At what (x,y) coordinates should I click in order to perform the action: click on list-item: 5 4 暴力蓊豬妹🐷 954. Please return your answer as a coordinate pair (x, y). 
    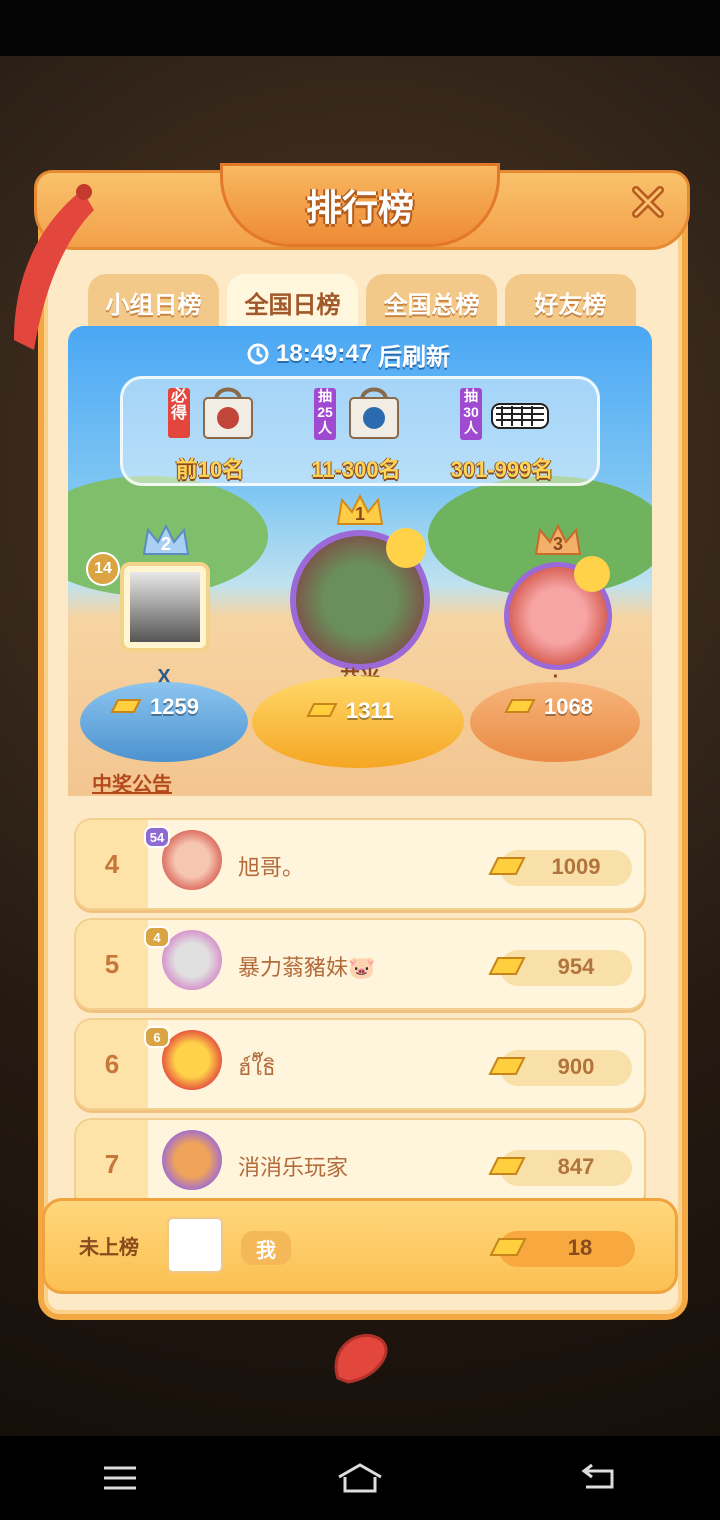
    Looking at the image, I should click on (360, 964).